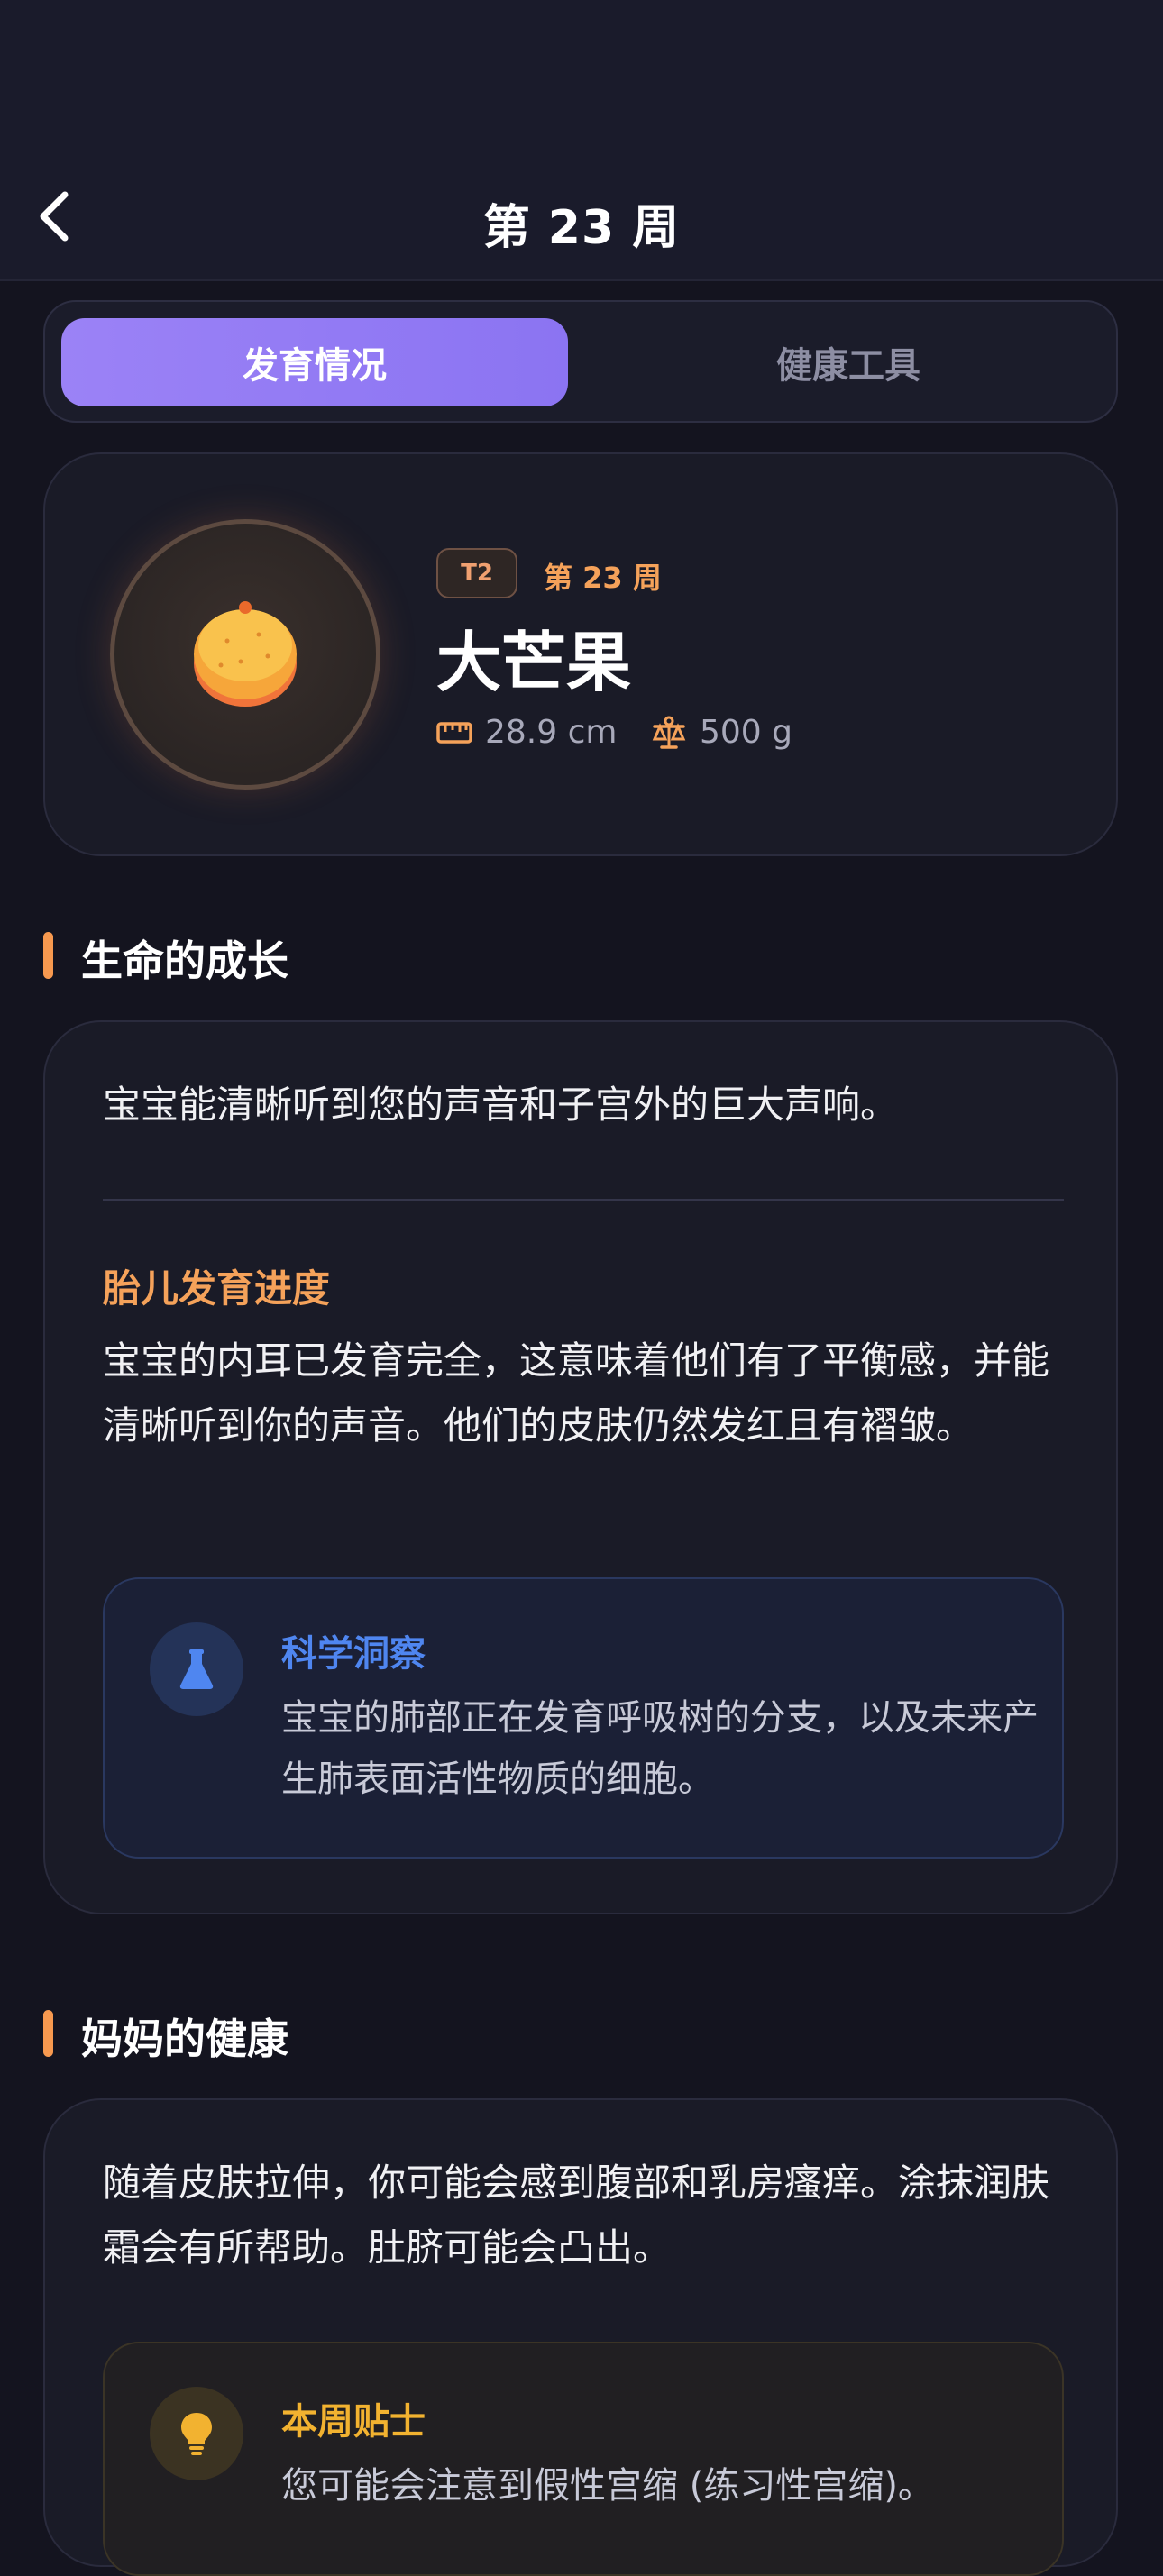  I want to click on mango-icon, so click(245, 654).